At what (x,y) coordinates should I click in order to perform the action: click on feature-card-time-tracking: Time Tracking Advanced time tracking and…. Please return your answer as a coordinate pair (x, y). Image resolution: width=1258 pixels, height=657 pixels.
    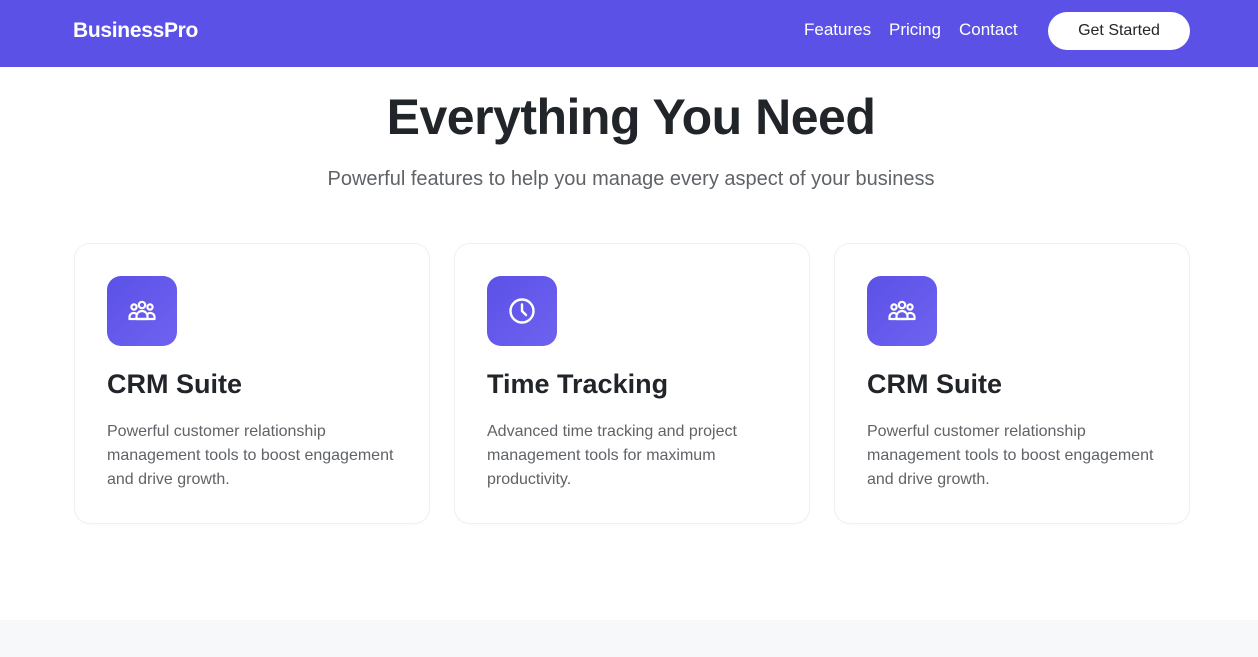
    Looking at the image, I should click on (632, 383).